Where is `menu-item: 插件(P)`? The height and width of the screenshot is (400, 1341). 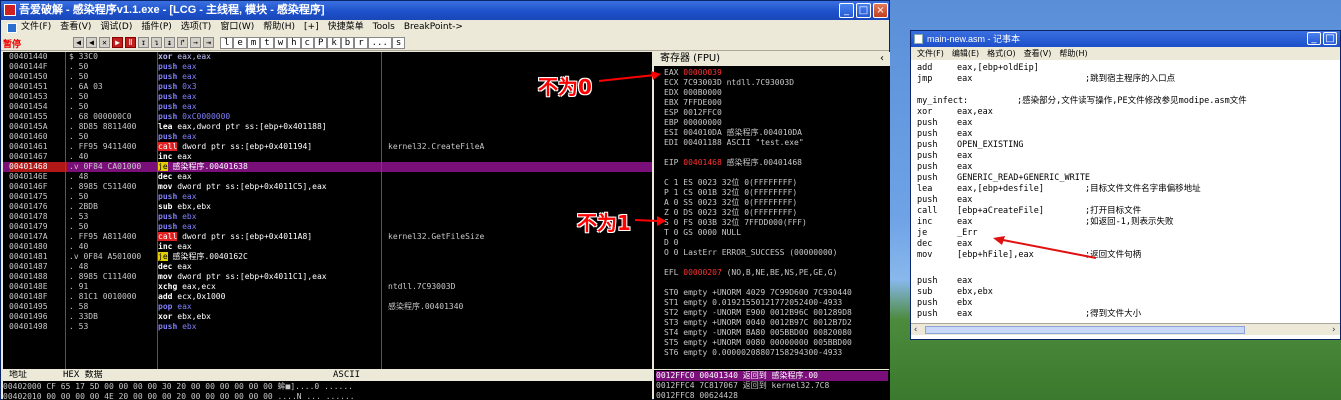
menu-item: 插件(P) is located at coordinates (156, 27).